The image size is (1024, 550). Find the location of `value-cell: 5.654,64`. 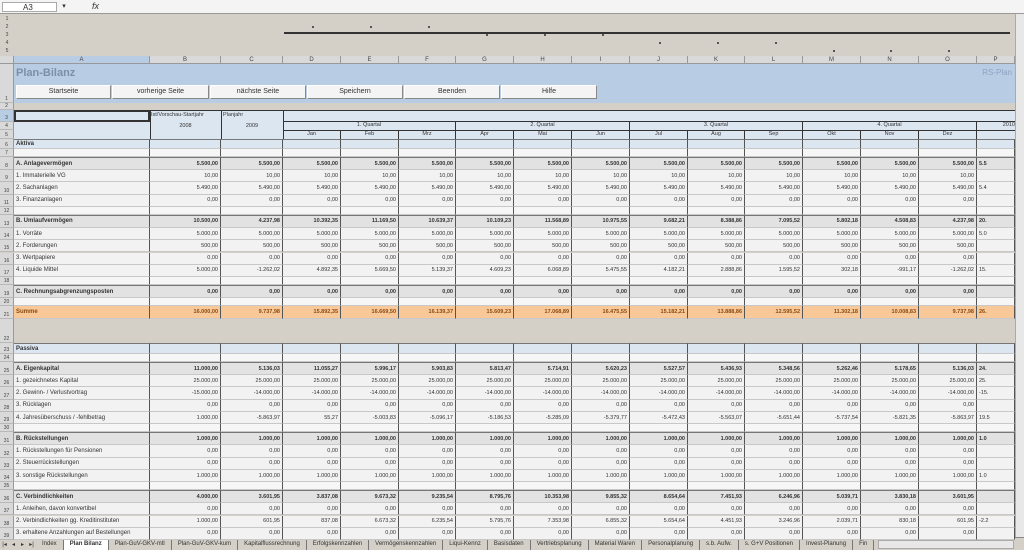

value-cell: 5.654,64 is located at coordinates (659, 521).